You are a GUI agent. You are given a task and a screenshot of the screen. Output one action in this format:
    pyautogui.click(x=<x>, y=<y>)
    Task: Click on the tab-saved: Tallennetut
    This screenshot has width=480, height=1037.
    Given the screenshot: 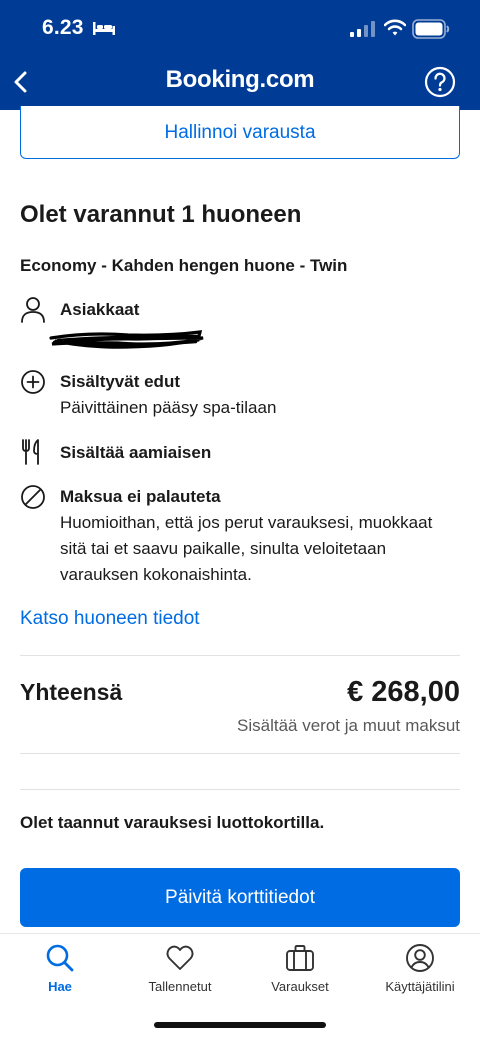 What is the action you would take?
    pyautogui.click(x=180, y=969)
    